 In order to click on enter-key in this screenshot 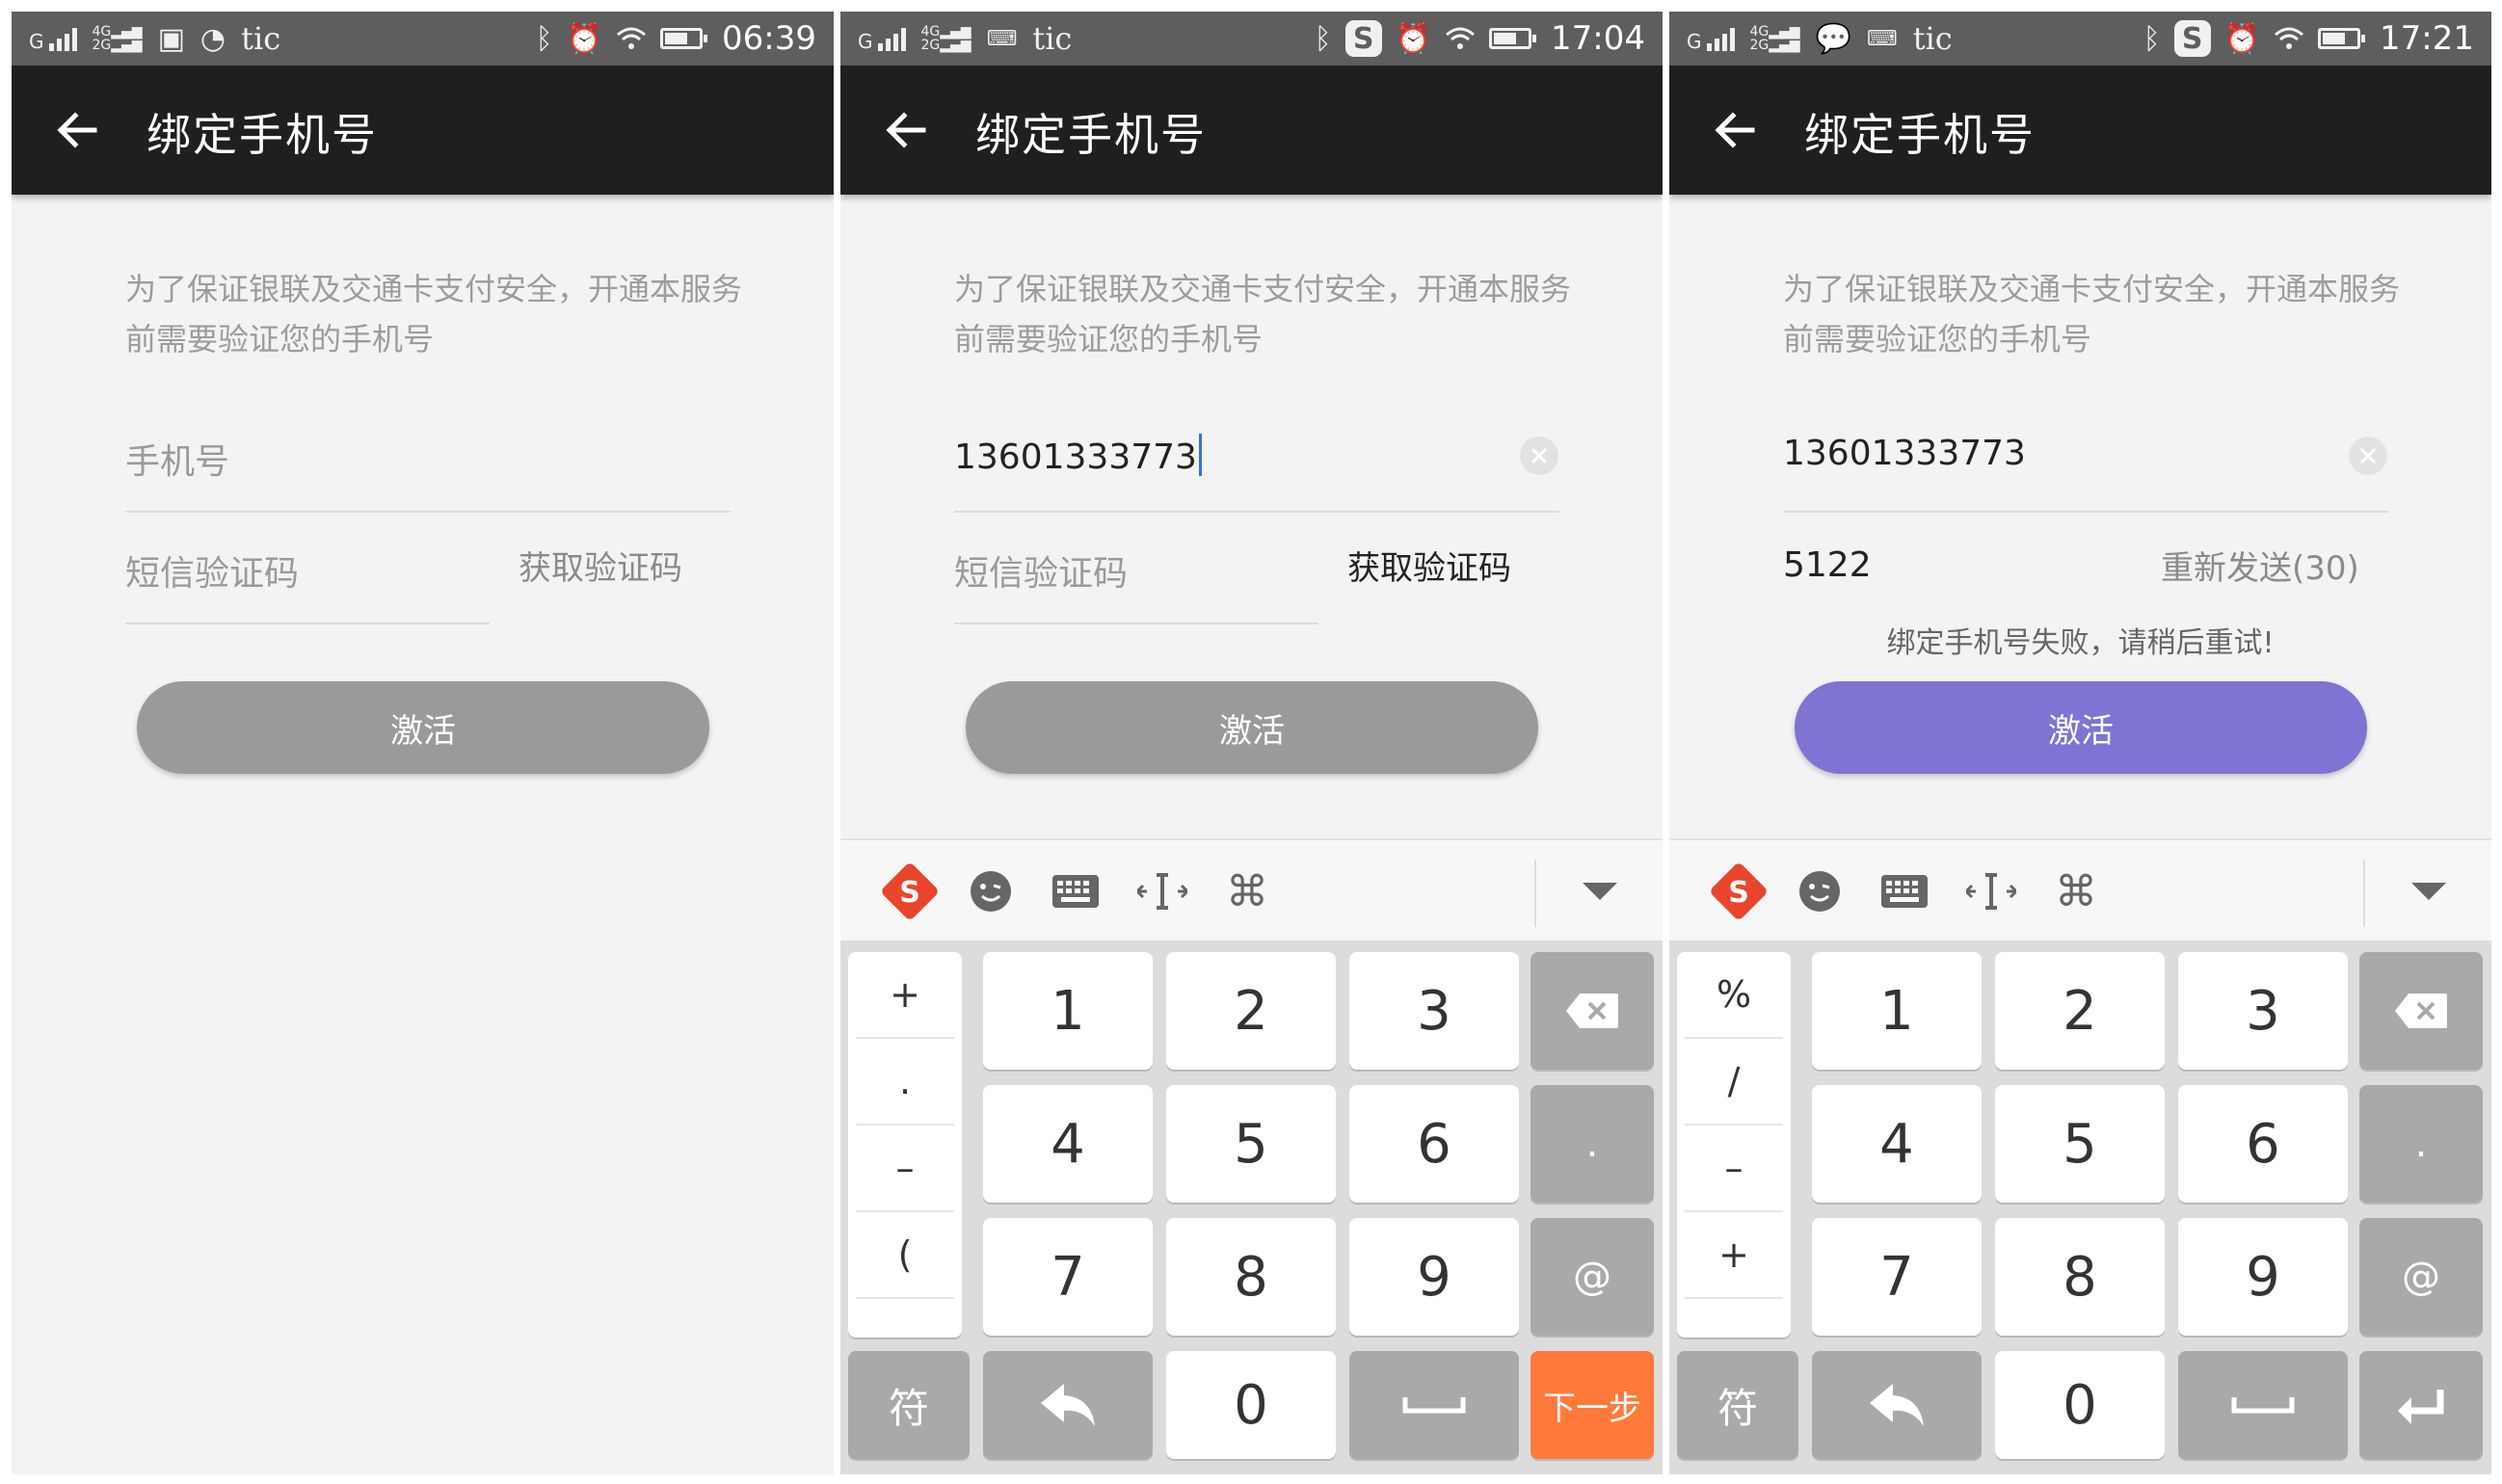, I will do `click(2421, 1405)`.